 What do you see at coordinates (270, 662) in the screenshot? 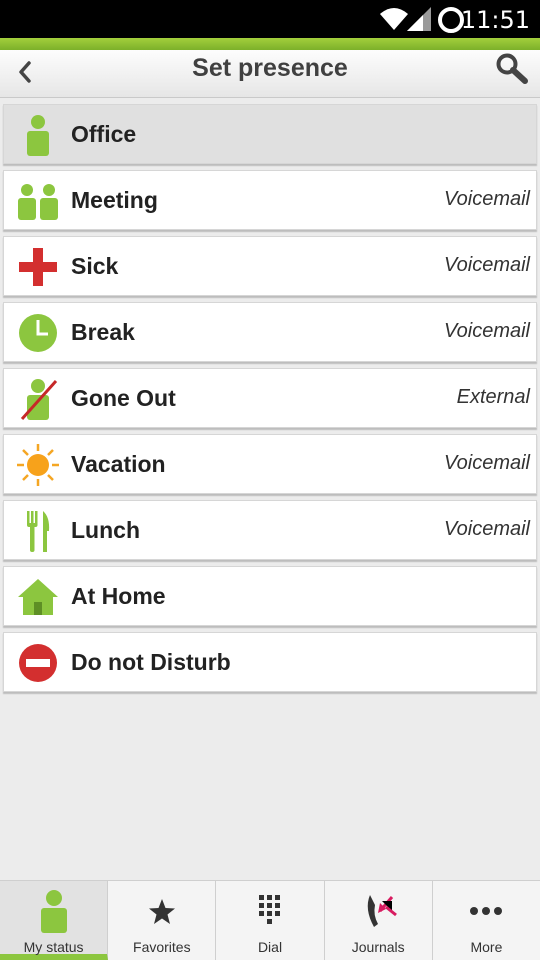
I see `presence-item-do-not-disturb: Do not Disturb` at bounding box center [270, 662].